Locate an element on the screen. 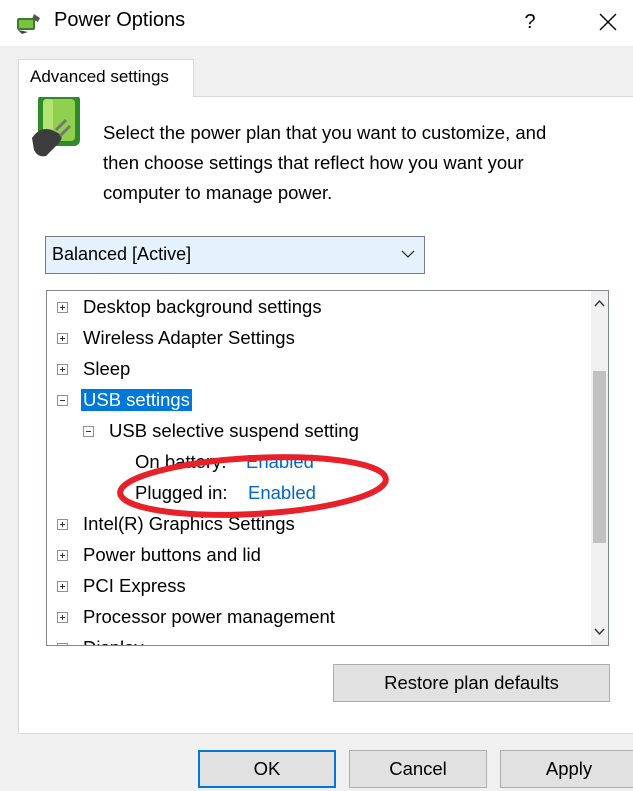 The width and height of the screenshot is (633, 791). cancel-button: Cancel is located at coordinates (418, 769).